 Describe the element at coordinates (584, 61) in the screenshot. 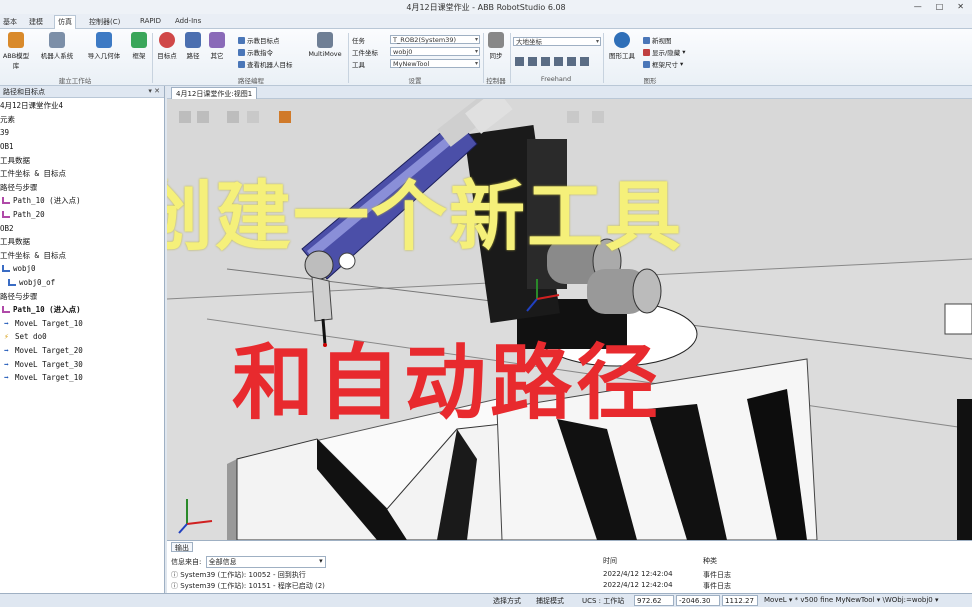

I see `multi-robot-jog-icon` at that location.